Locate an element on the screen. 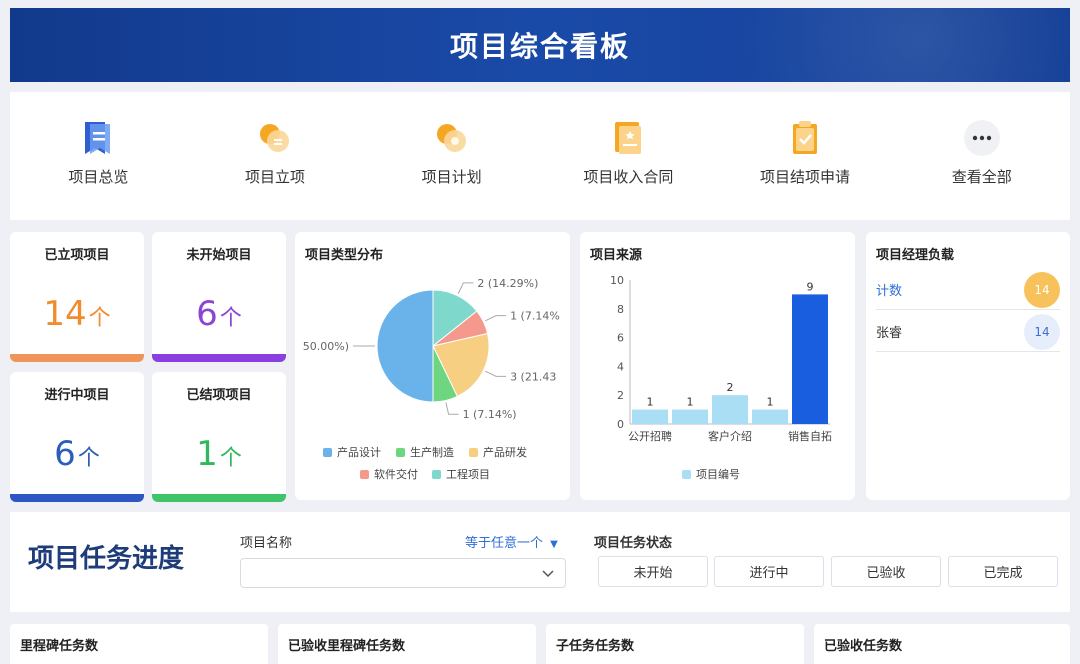 Image resolution: width=1080 pixels, height=664 pixels. x-tick-label: 销售自拓 is located at coordinates (810, 436).